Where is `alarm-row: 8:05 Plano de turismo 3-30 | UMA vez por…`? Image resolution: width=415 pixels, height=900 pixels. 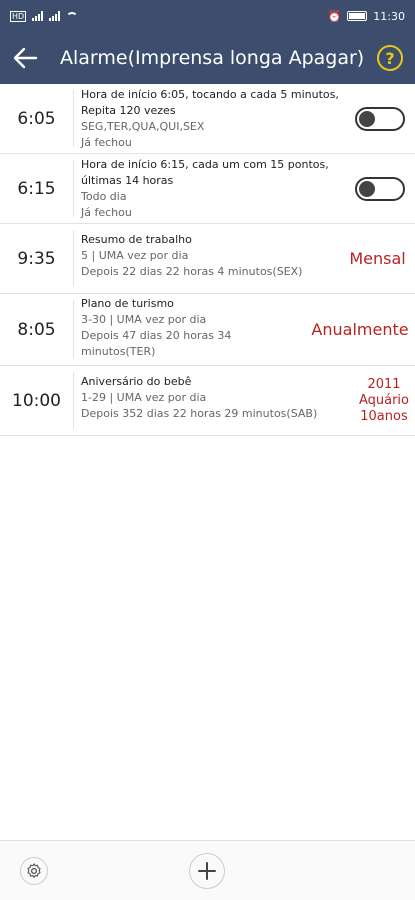 alarm-row: 8:05 Plano de turismo 3-30 | UMA vez por… is located at coordinates (207, 330).